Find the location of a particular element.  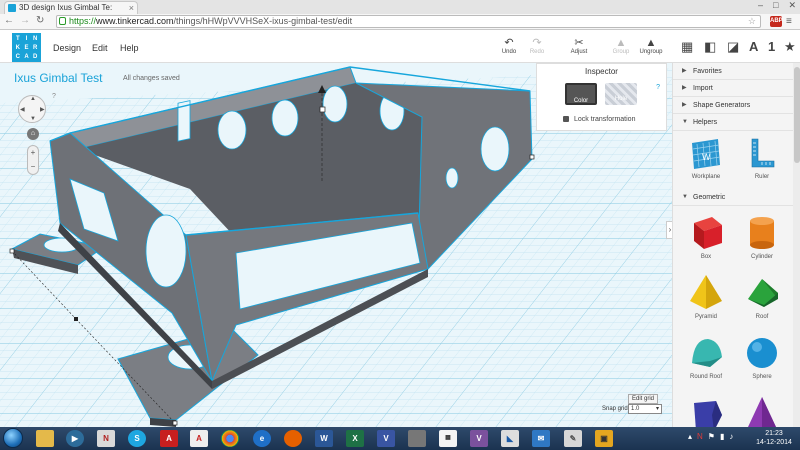

chrome-taskbar-icon is located at coordinates (230, 438).